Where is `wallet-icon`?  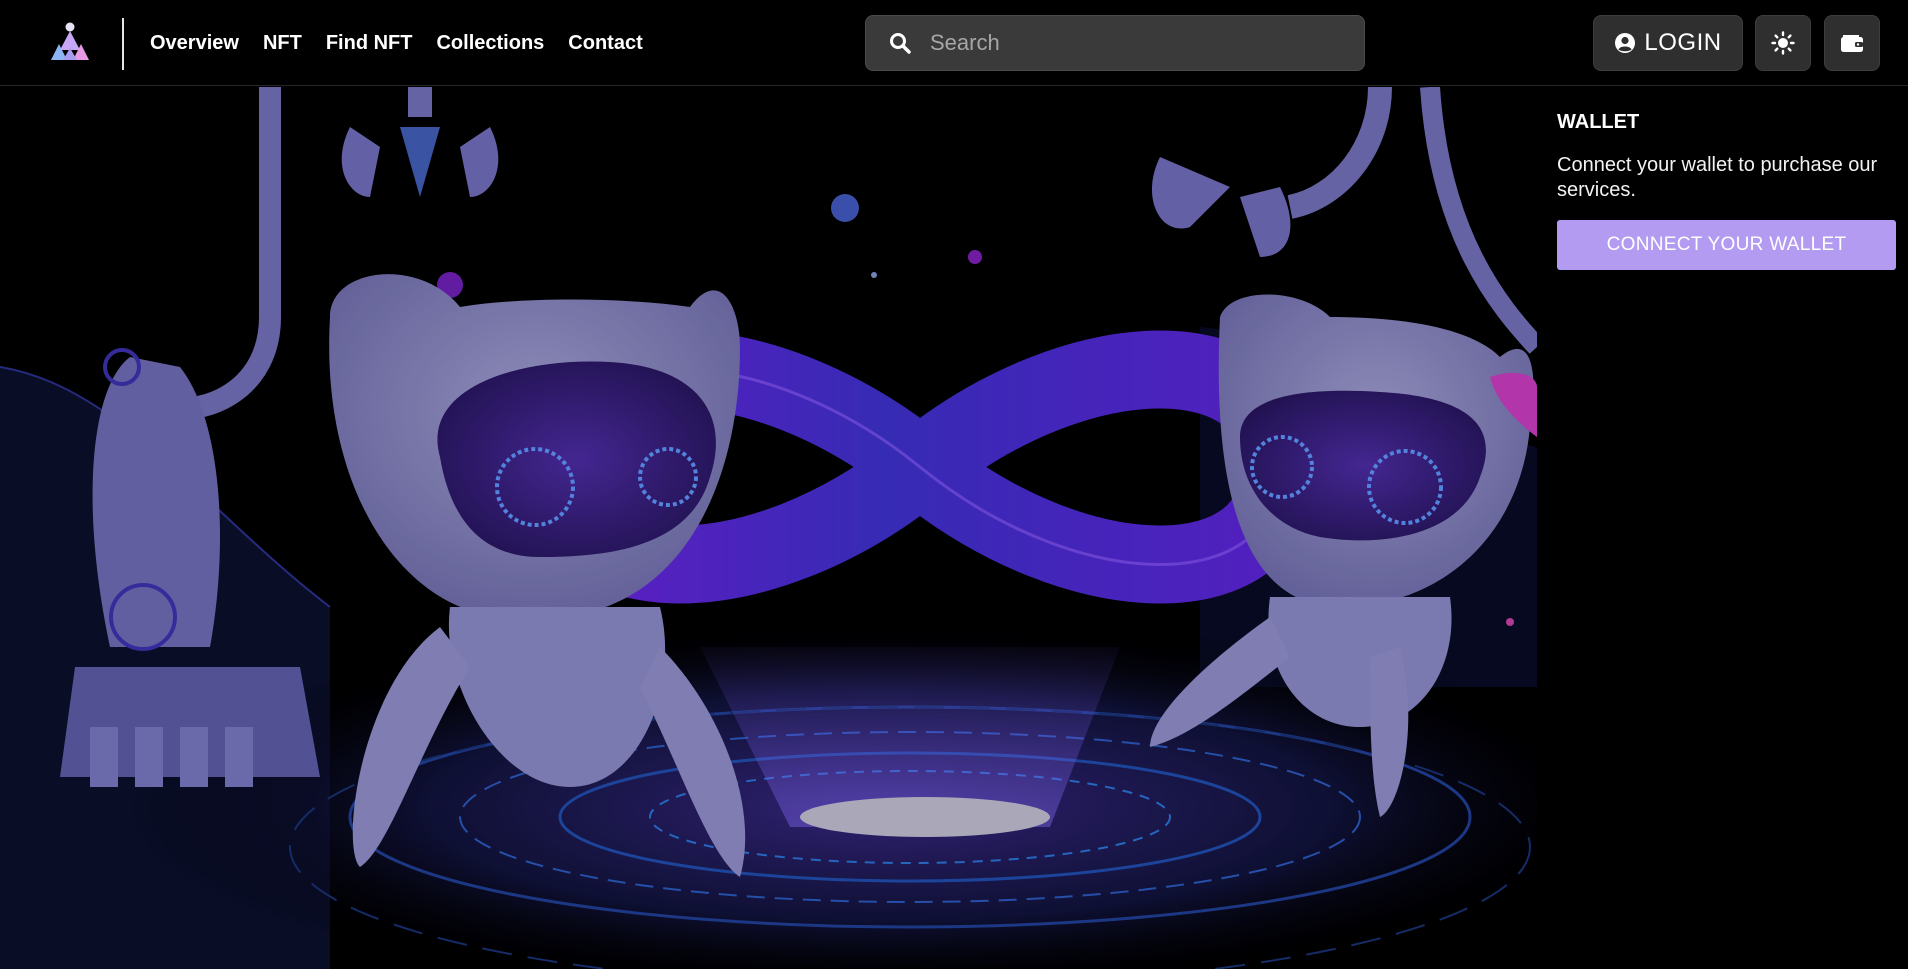 wallet-icon is located at coordinates (1852, 43).